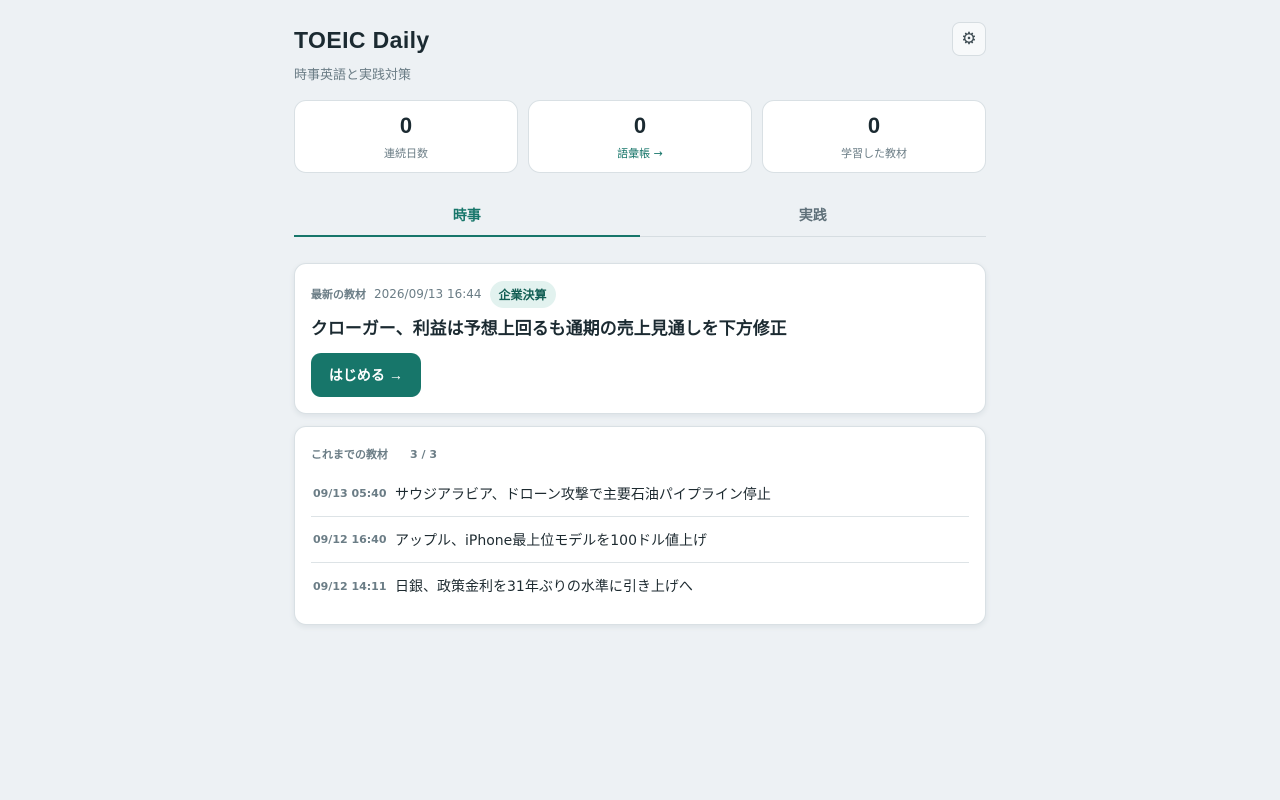  I want to click on header: TOEIC Daily 時事英語と実践対策 ⚙, so click(640, 50).